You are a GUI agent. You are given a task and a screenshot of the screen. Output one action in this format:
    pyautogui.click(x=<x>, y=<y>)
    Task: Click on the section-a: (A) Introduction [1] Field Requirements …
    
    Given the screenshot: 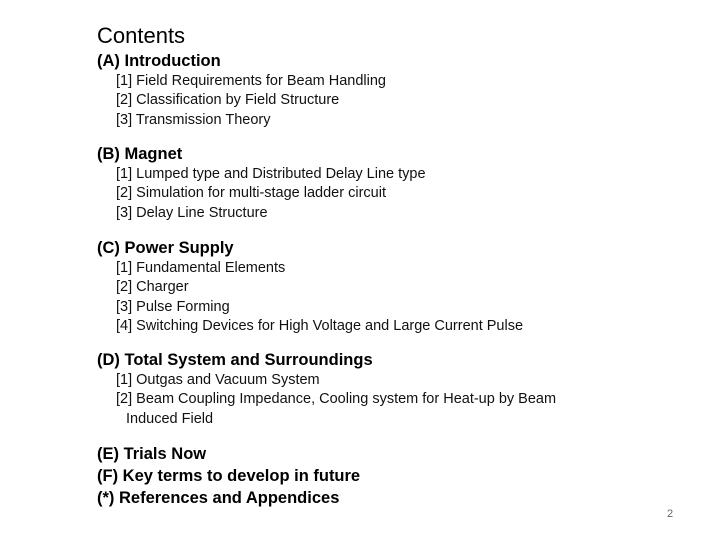 What is the action you would take?
    pyautogui.click(x=241, y=90)
    